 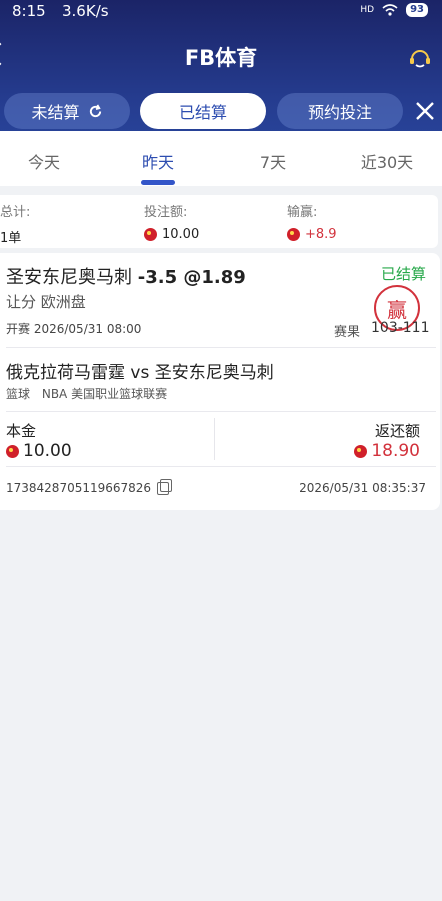 What do you see at coordinates (312, 221) in the screenshot?
I see `summary-win: 输赢: +8.9` at bounding box center [312, 221].